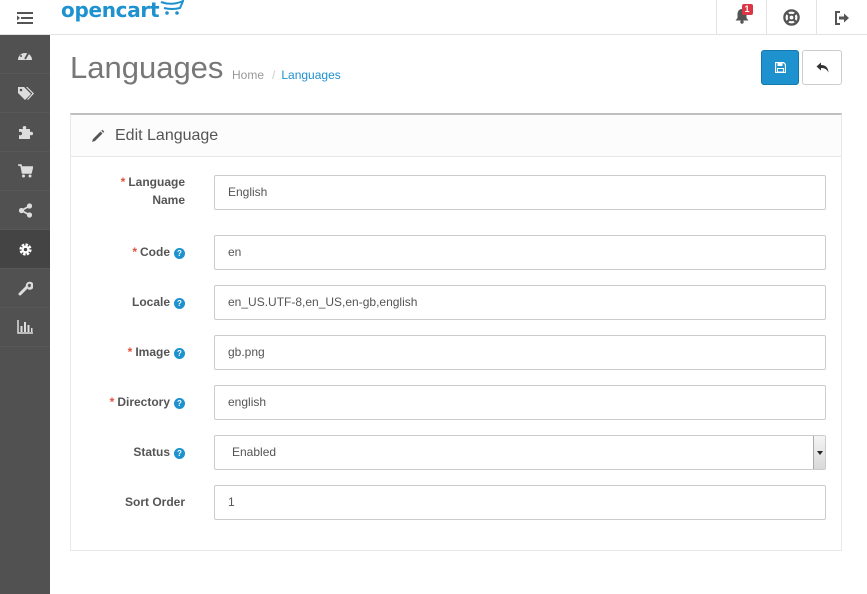 This screenshot has height=594, width=867. I want to click on pencil-icon, so click(98, 135).